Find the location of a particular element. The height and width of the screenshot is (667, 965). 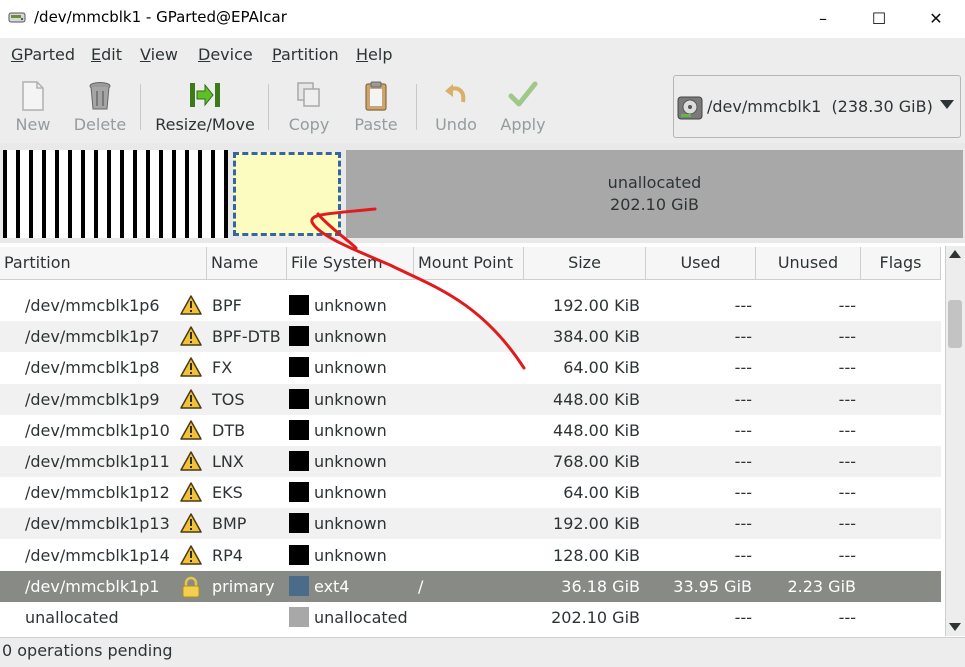

delete-button: Delete is located at coordinates (100, 107).